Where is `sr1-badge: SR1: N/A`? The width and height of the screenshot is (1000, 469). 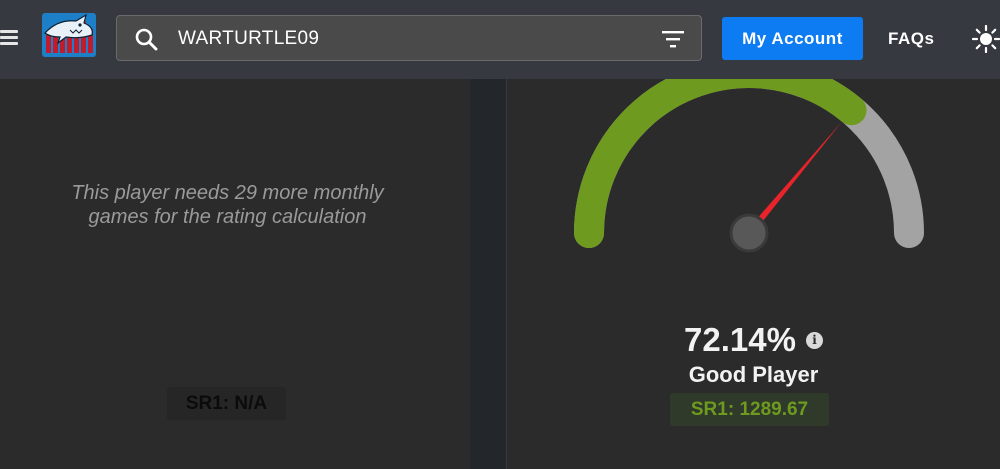 sr1-badge: SR1: N/A is located at coordinates (226, 403).